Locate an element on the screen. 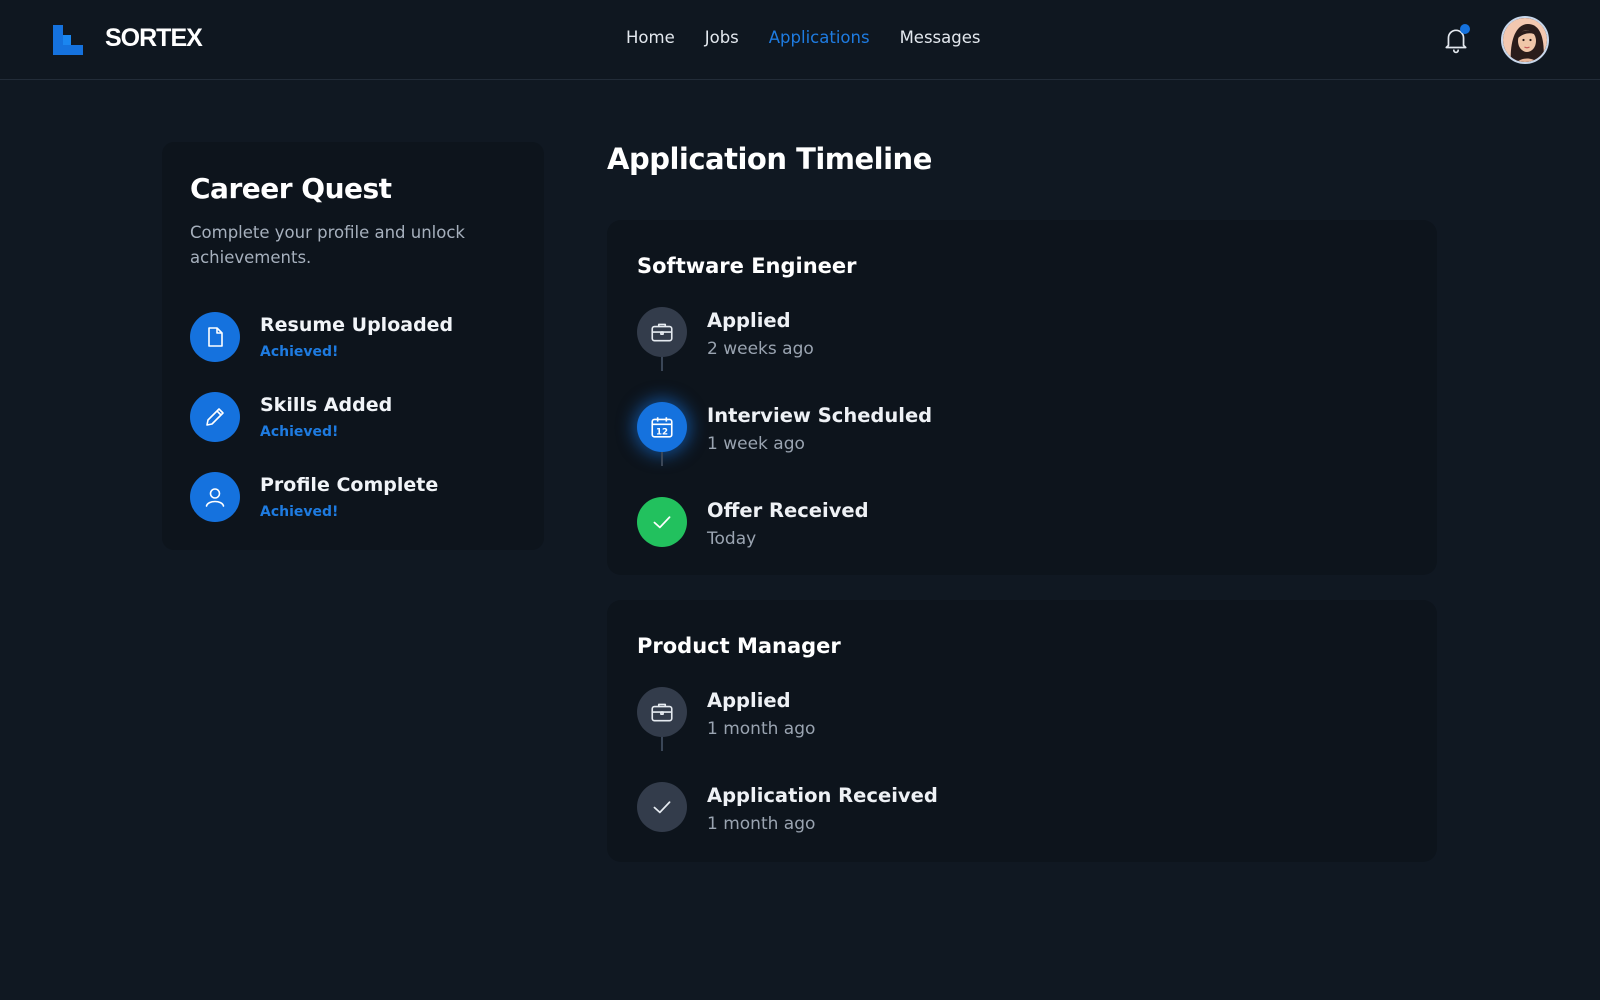 The width and height of the screenshot is (1600, 1000). nav-applications: Applications is located at coordinates (819, 37).